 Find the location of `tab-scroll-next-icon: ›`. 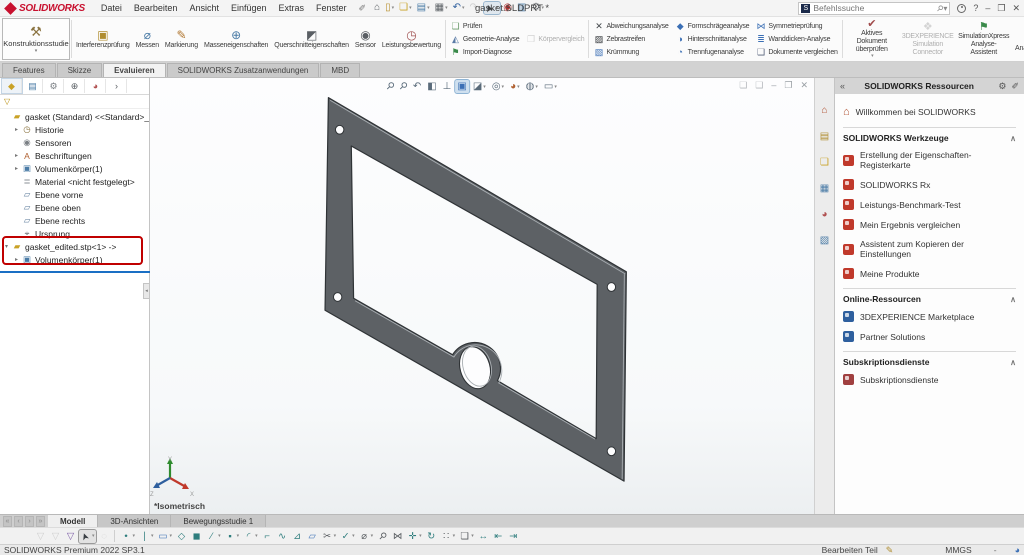

tab-scroll-next-icon: › is located at coordinates (29, 521).